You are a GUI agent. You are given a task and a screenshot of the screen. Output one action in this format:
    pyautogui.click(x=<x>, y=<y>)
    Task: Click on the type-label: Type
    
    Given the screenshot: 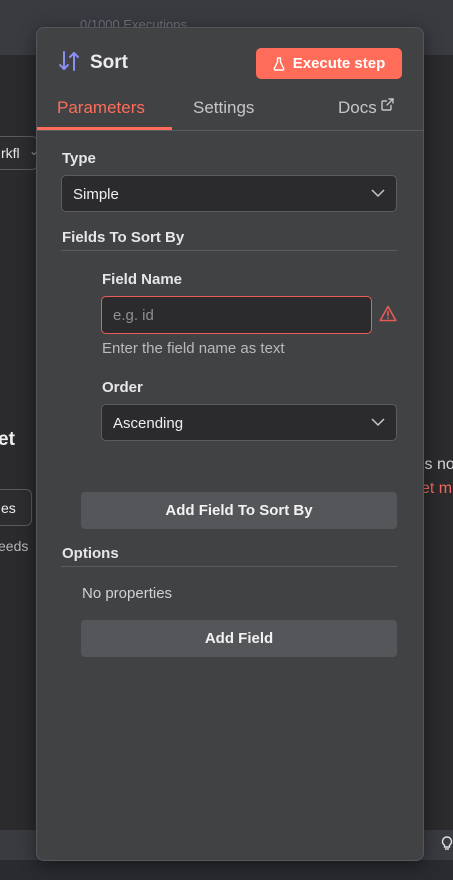 What is the action you would take?
    pyautogui.click(x=79, y=158)
    